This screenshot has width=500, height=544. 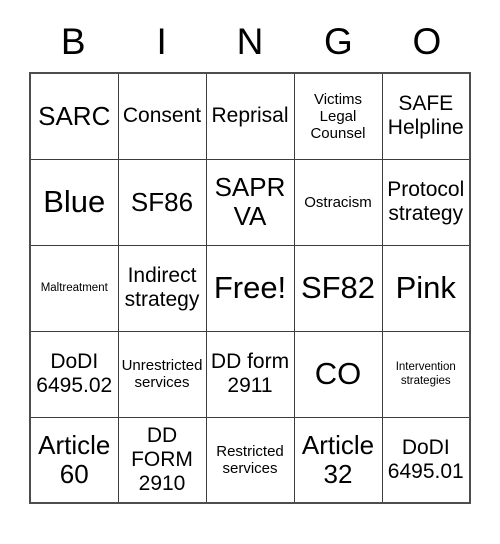 I want to click on bingo-cell: SAPR VA, so click(x=250, y=202).